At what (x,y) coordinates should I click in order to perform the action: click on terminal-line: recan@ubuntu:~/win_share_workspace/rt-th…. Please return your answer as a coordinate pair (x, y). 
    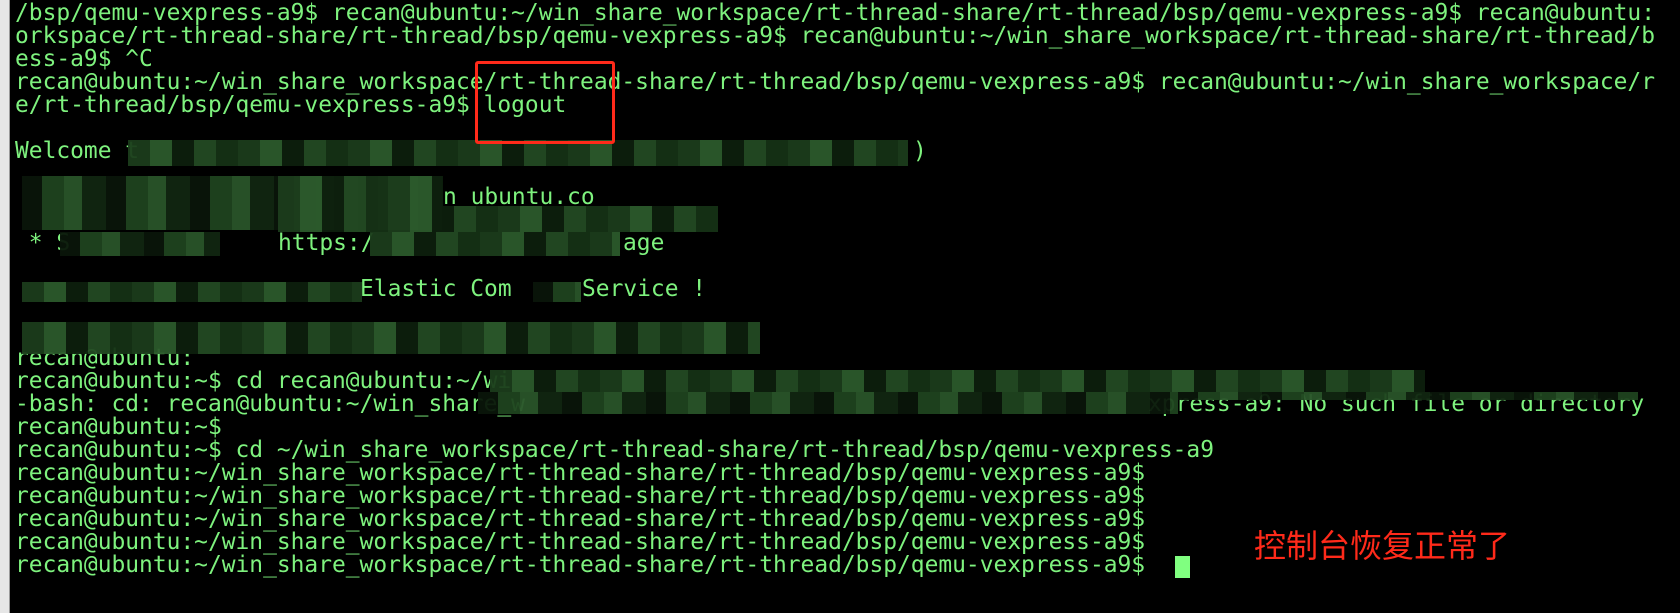
    Looking at the image, I should click on (835, 82).